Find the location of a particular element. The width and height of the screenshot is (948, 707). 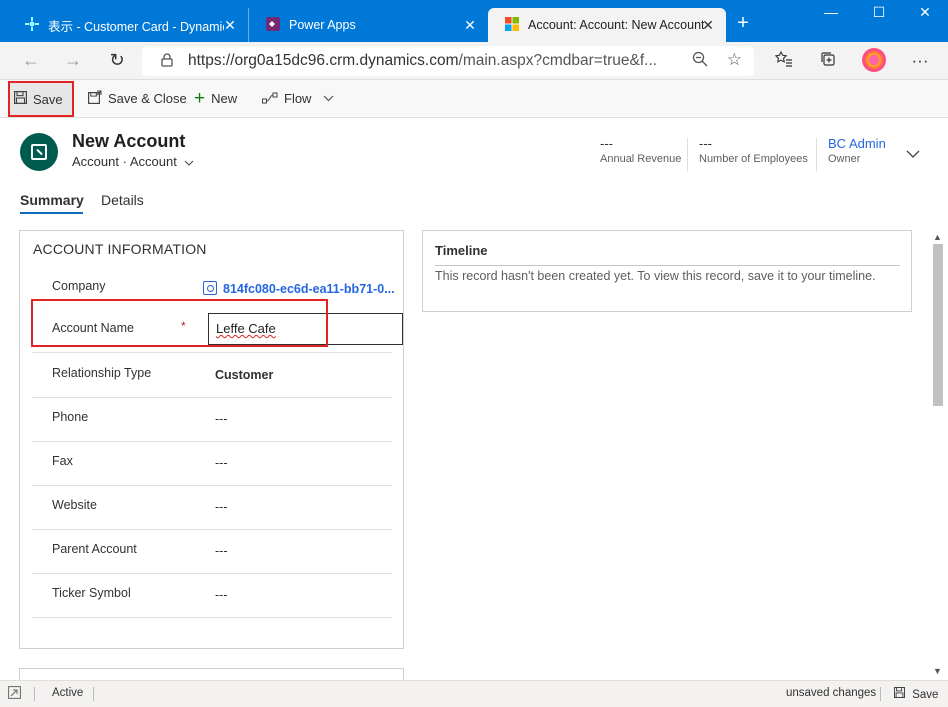

scroll-up-icon: ▲ is located at coordinates (937, 237).